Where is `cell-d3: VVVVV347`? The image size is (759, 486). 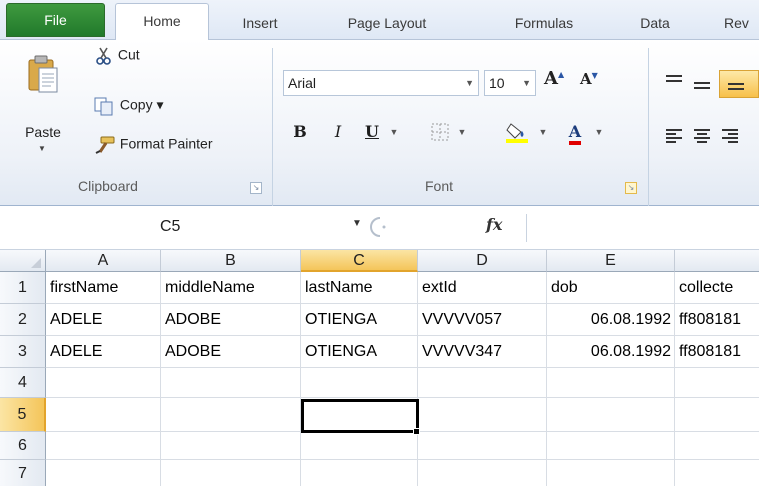 cell-d3: VVVVV347 is located at coordinates (482, 352).